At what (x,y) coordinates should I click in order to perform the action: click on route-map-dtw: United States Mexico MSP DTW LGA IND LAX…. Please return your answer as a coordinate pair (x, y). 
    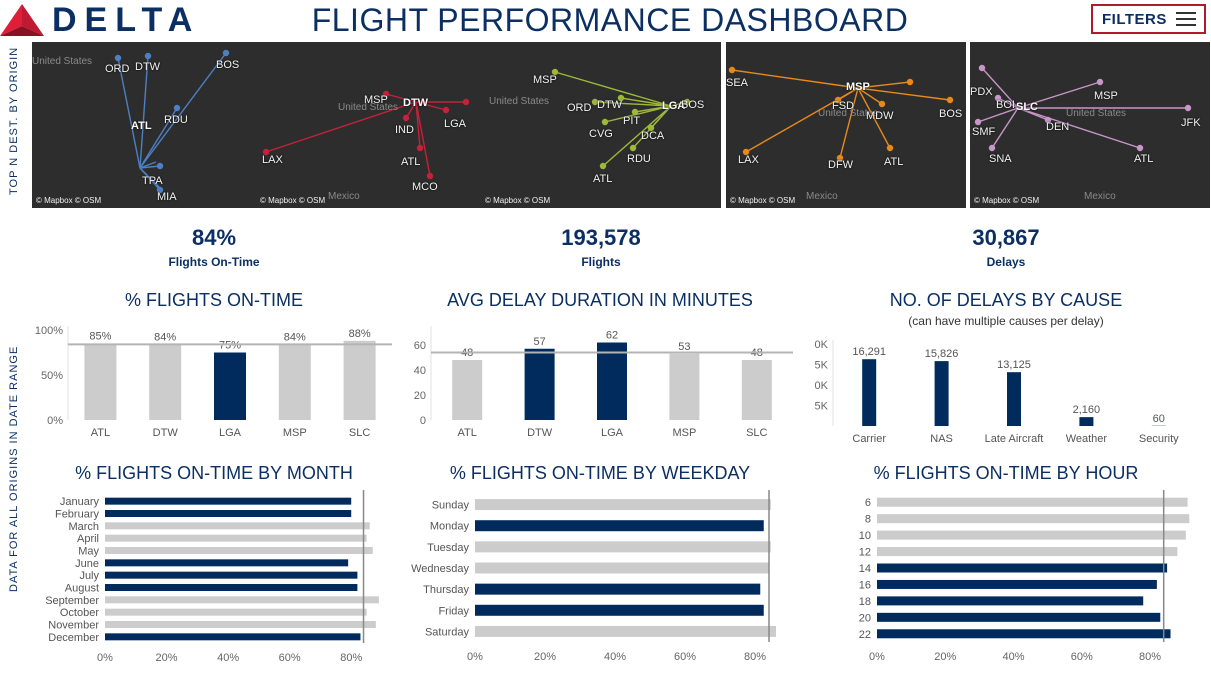
    Looking at the image, I should click on (376, 125).